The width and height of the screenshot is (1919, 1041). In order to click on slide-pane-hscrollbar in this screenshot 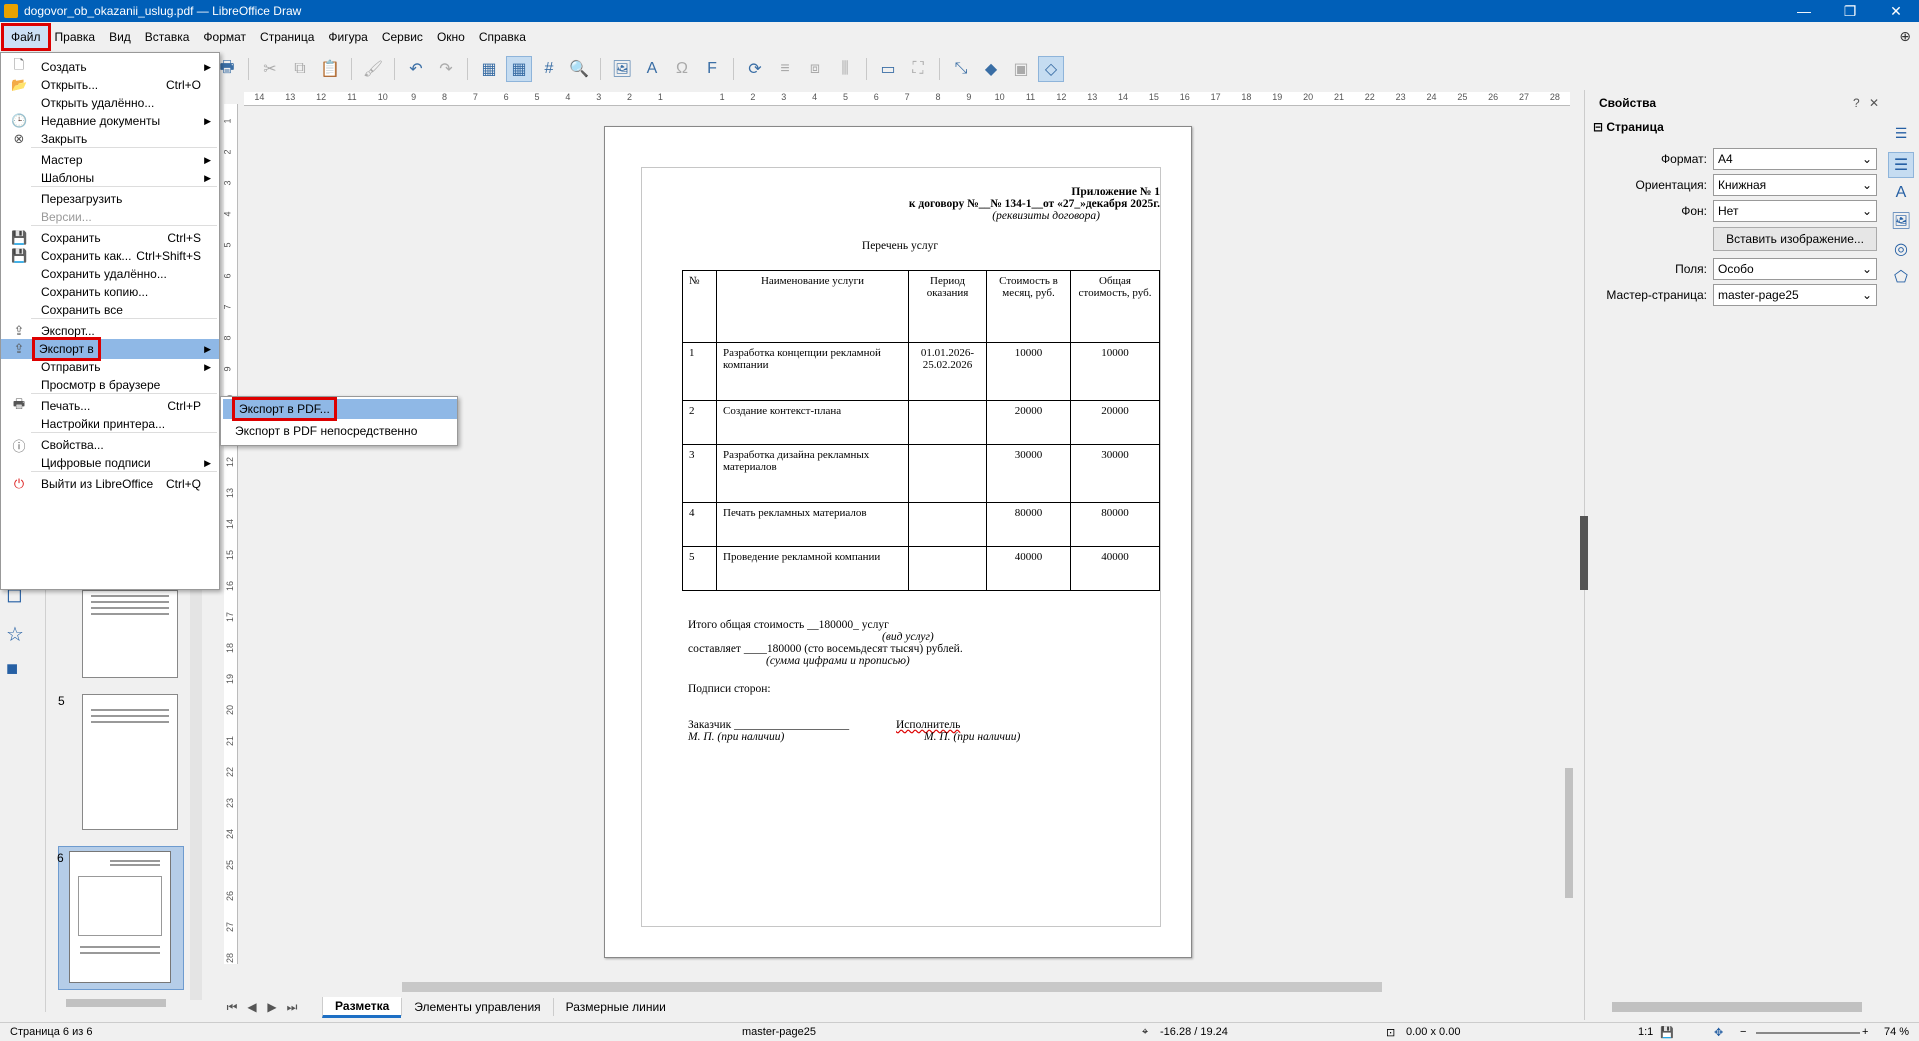, I will do `click(118, 1003)`.